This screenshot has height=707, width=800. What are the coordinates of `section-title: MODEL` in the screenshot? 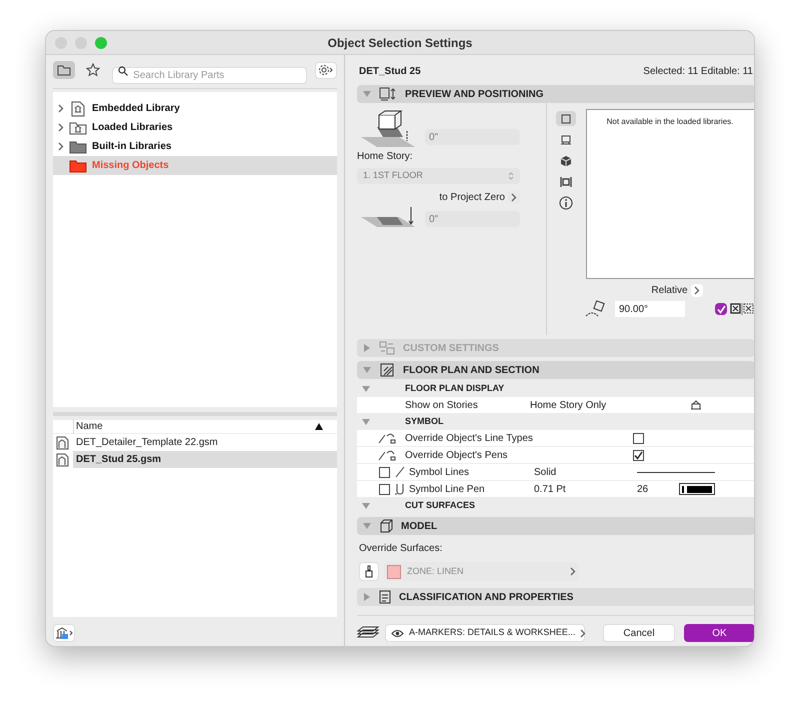 It's located at (419, 527).